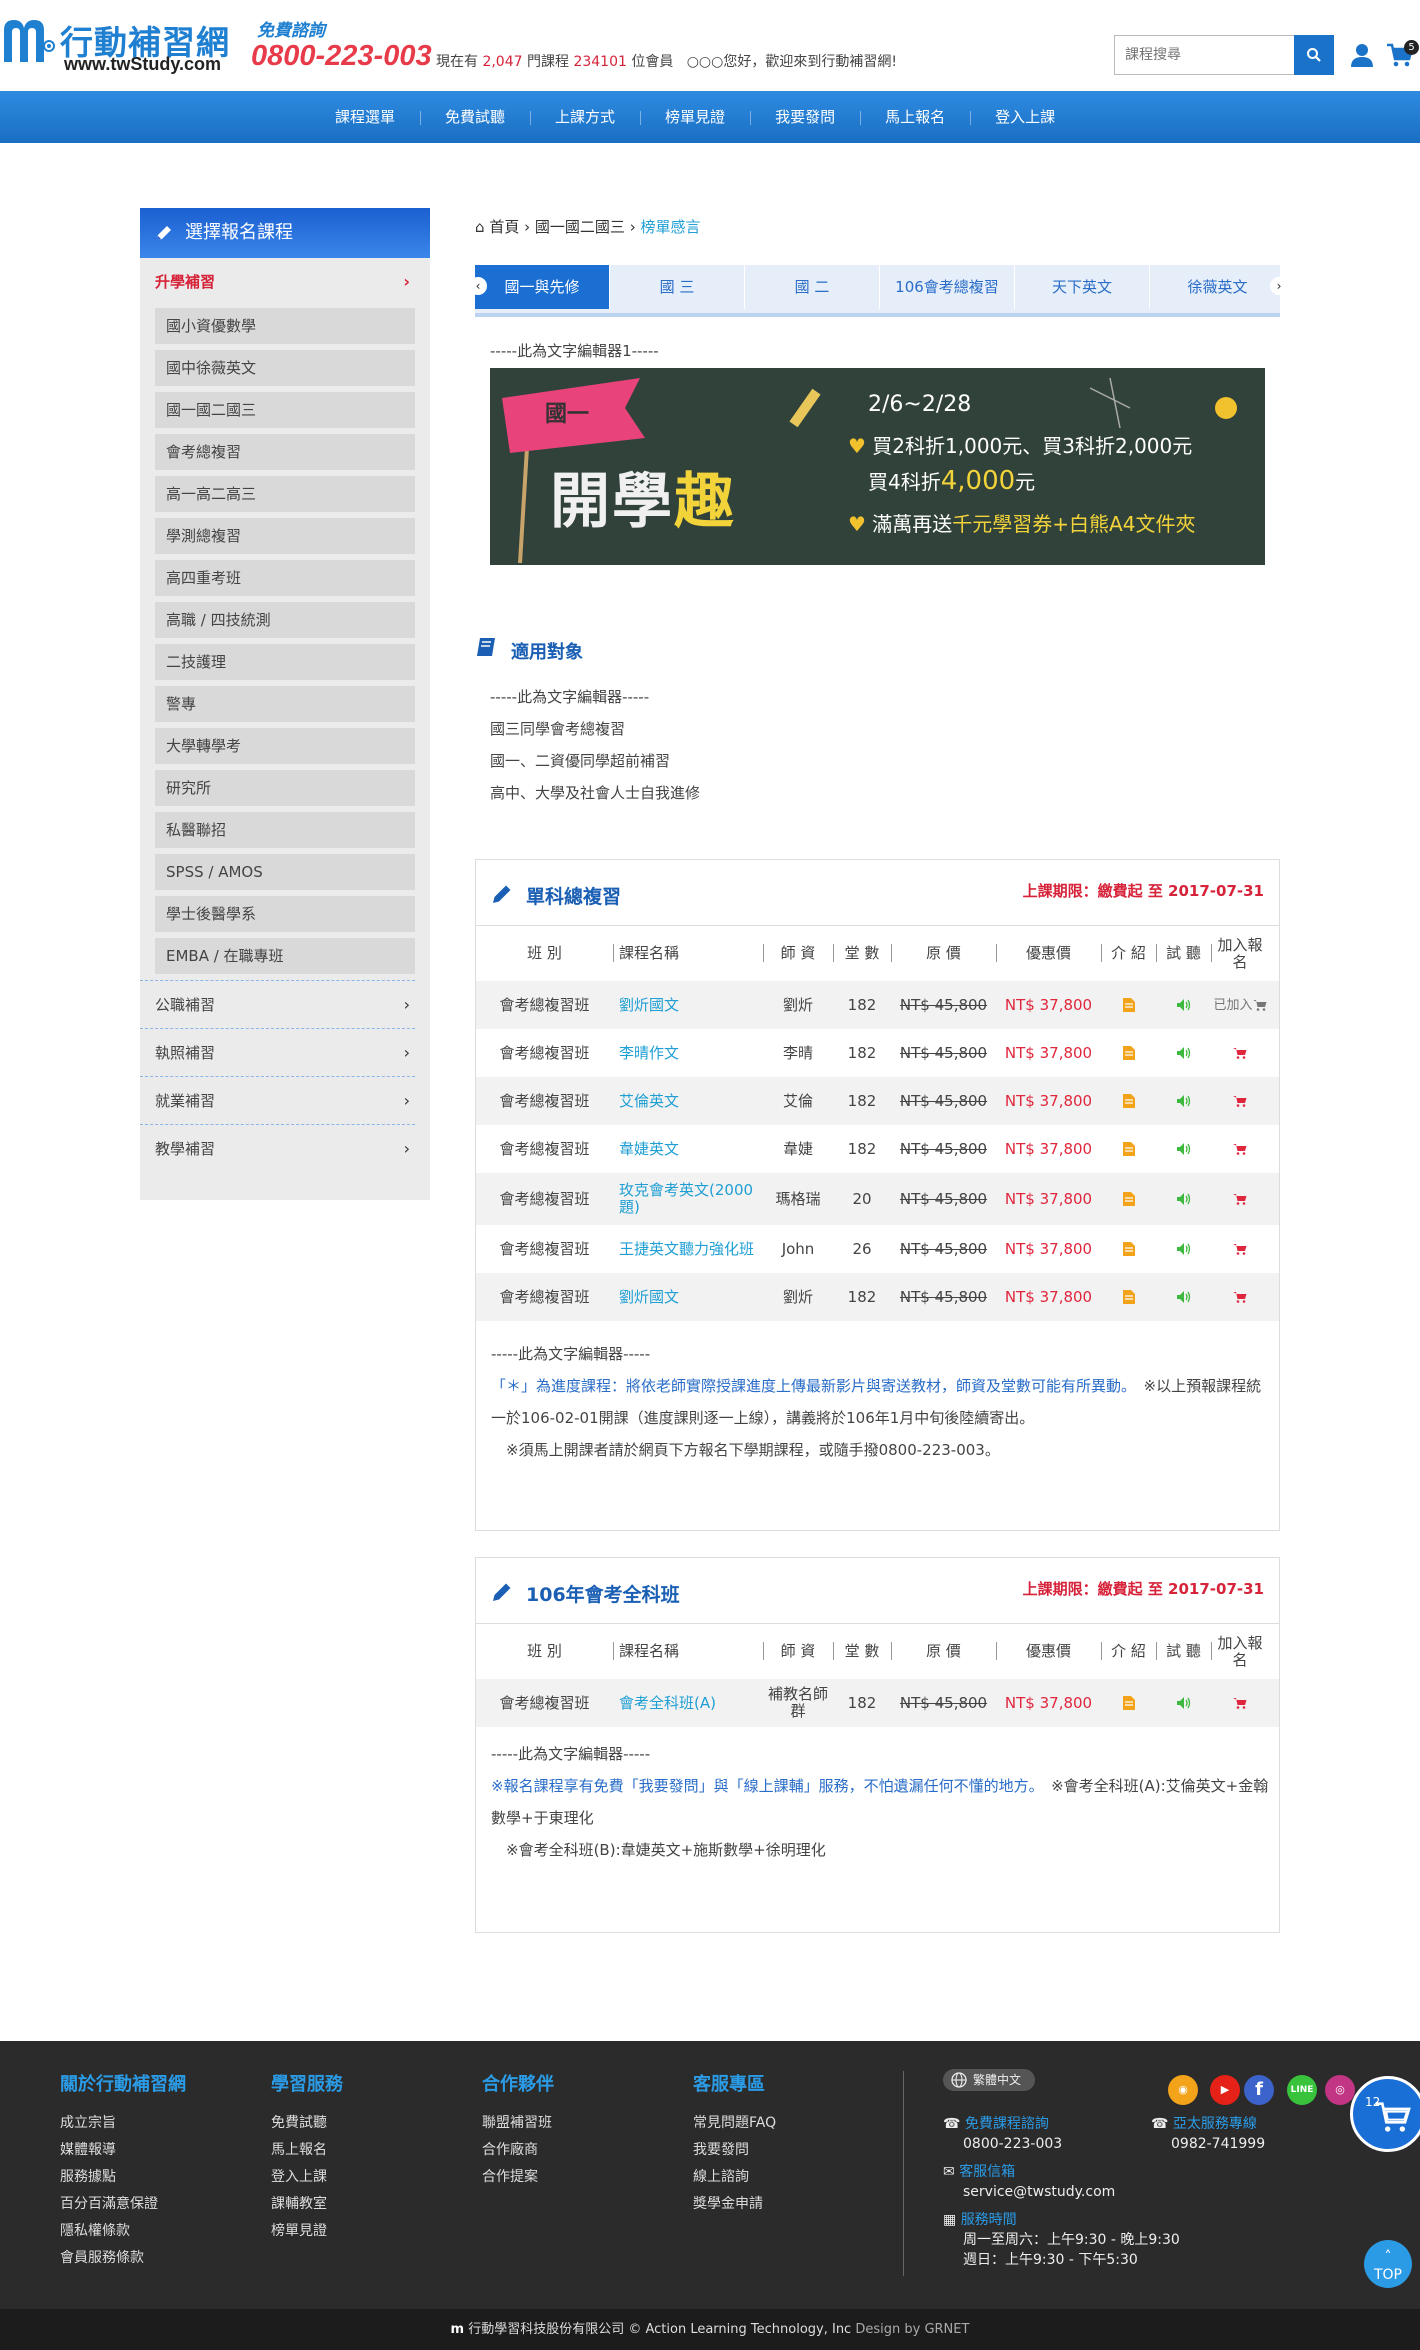 This screenshot has height=2350, width=1420. Describe the element at coordinates (734, 2204) in the screenshot. I see `footer-link: 獎學金申請` at that location.